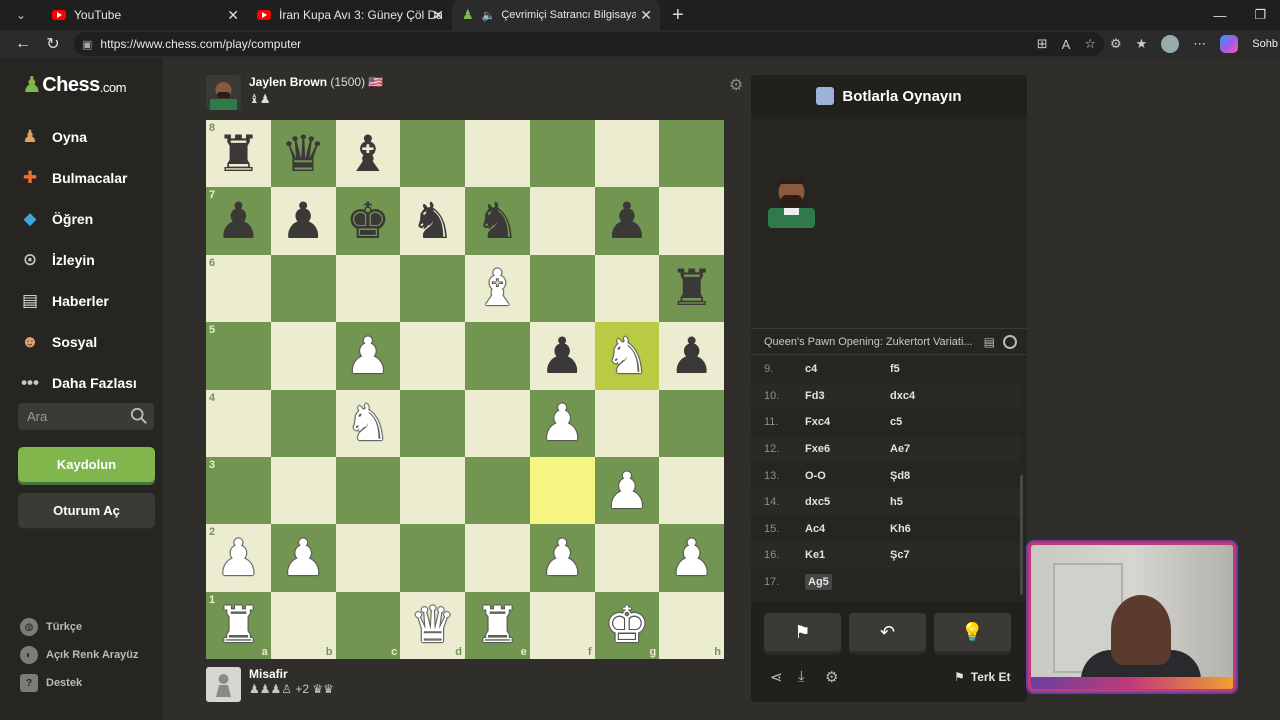 The image size is (1280, 720). What do you see at coordinates (627, 490) in the screenshot?
I see `square-g3: ♟` at bounding box center [627, 490].